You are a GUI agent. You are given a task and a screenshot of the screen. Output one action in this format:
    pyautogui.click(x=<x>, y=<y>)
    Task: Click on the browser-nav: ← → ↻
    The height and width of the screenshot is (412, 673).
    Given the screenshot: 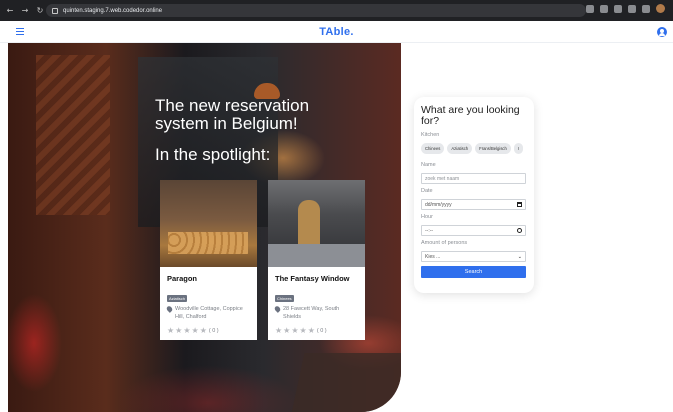 What is the action you would take?
    pyautogui.click(x=25, y=10)
    